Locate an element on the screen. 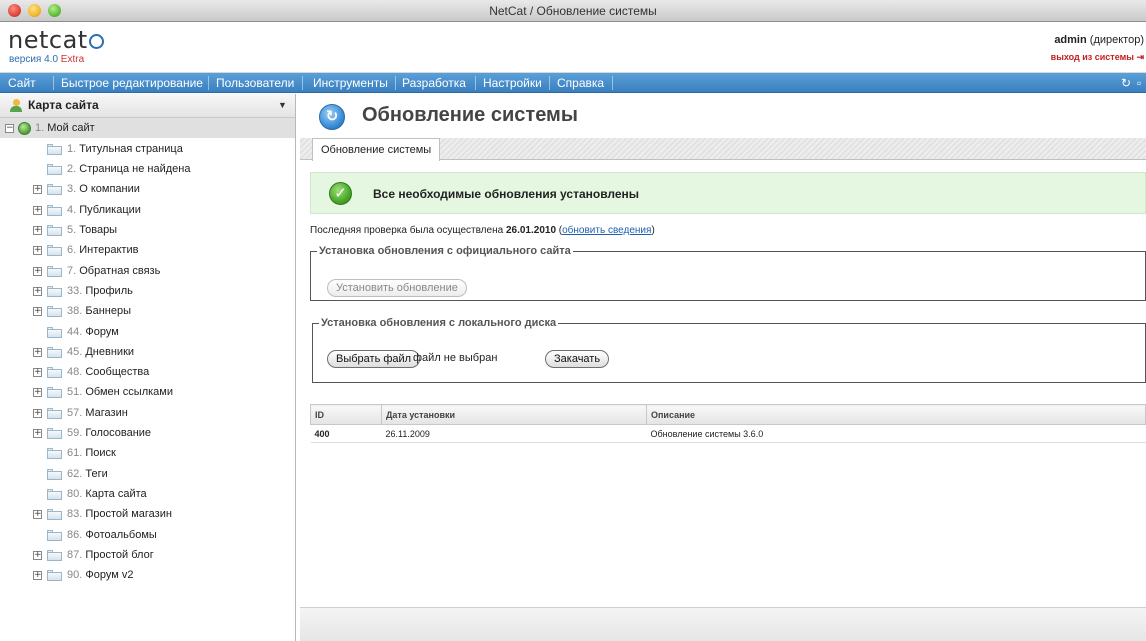  logout-link: выход из системы ⇥ is located at coordinates (1097, 57).